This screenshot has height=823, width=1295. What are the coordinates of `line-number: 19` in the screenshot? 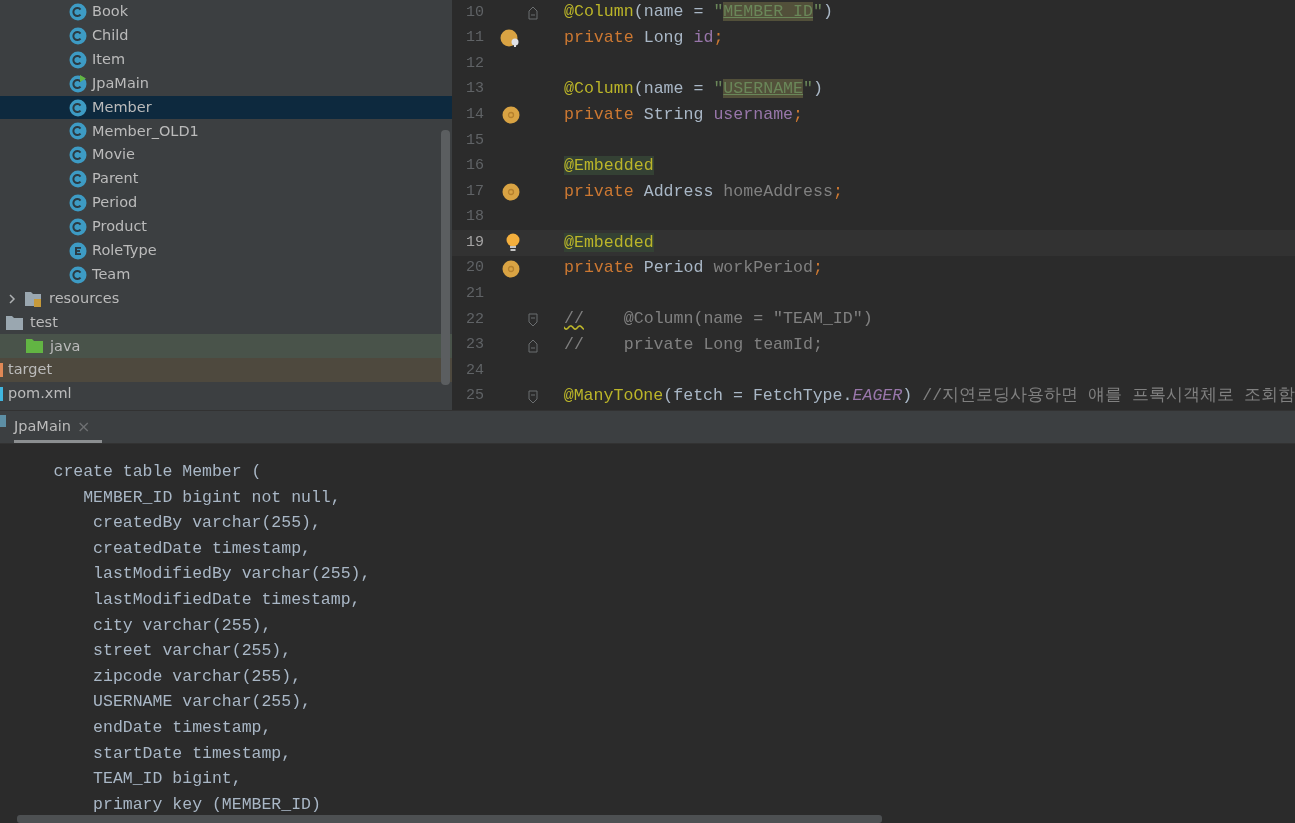 It's located at (474, 242).